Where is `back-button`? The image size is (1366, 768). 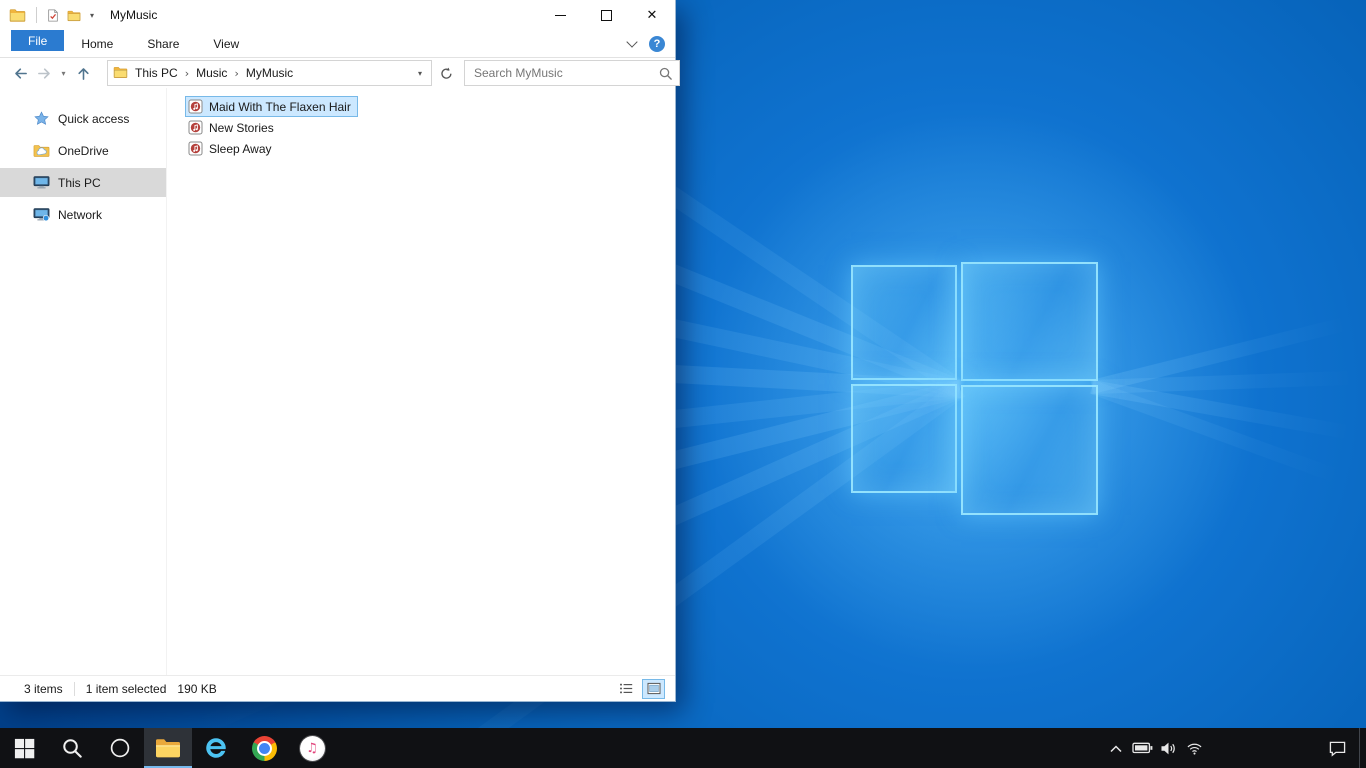
back-button is located at coordinates (20, 73).